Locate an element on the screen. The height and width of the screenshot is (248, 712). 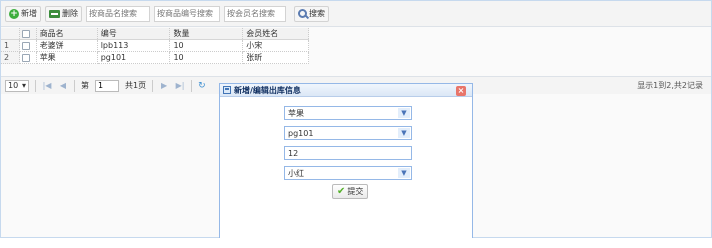
col-header-qty: 数量 is located at coordinates (206, 34).